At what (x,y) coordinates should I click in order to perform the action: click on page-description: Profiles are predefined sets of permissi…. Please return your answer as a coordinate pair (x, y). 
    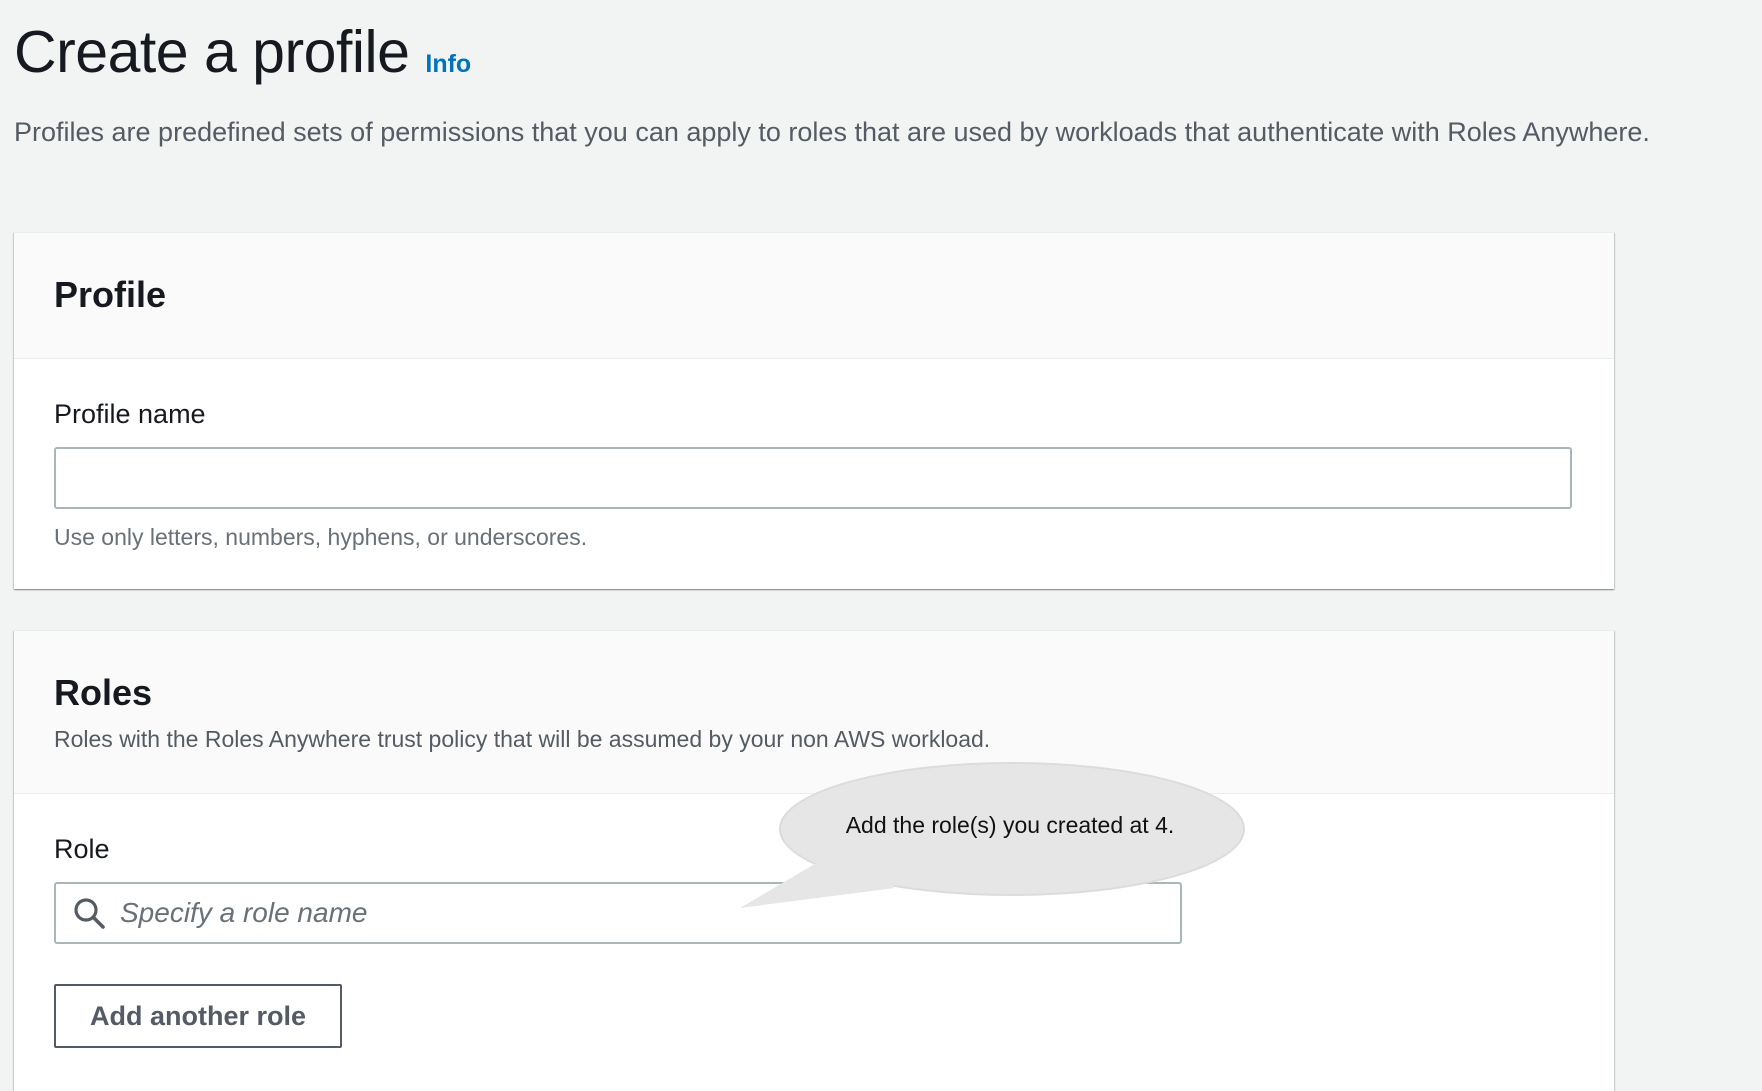
    Looking at the image, I should click on (832, 132).